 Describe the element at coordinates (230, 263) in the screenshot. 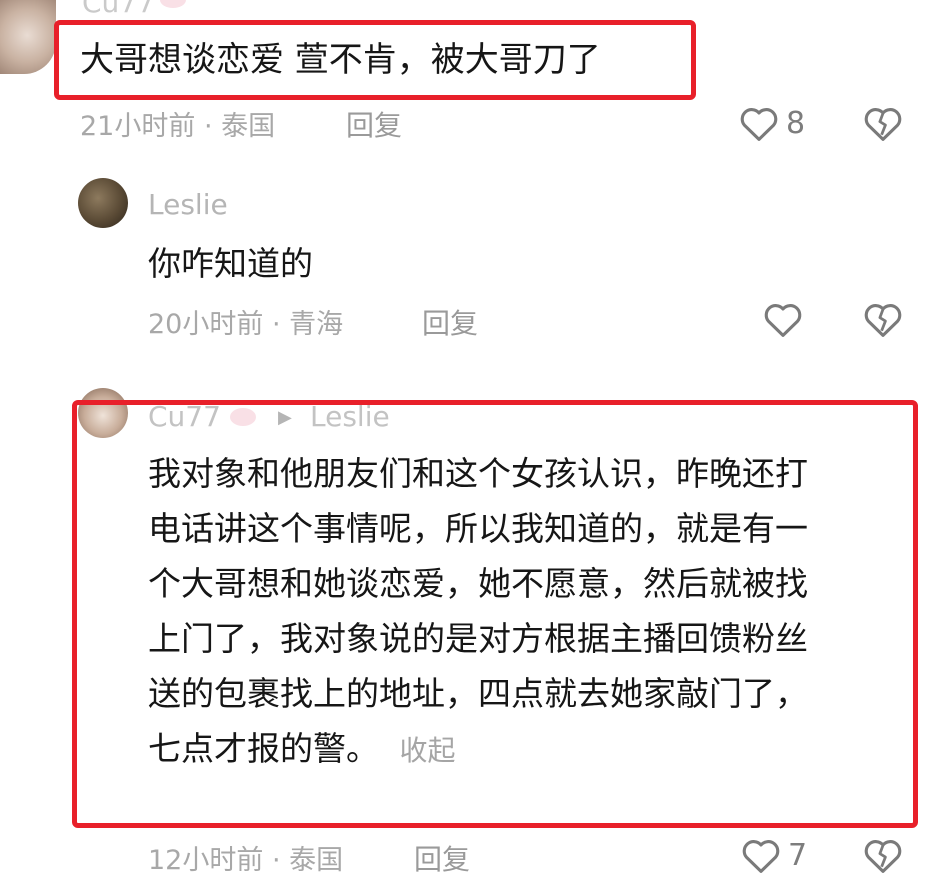

I see `comment-text: 你咋知道的` at that location.